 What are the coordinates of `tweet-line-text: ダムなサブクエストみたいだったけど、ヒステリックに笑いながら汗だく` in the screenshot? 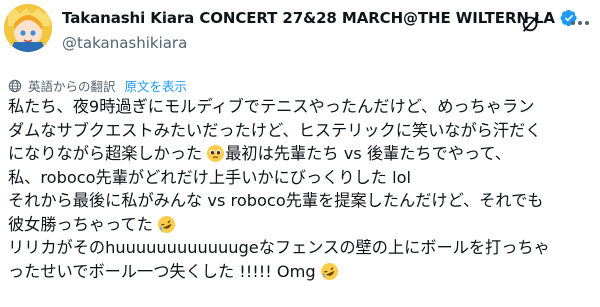 It's located at (275, 130).